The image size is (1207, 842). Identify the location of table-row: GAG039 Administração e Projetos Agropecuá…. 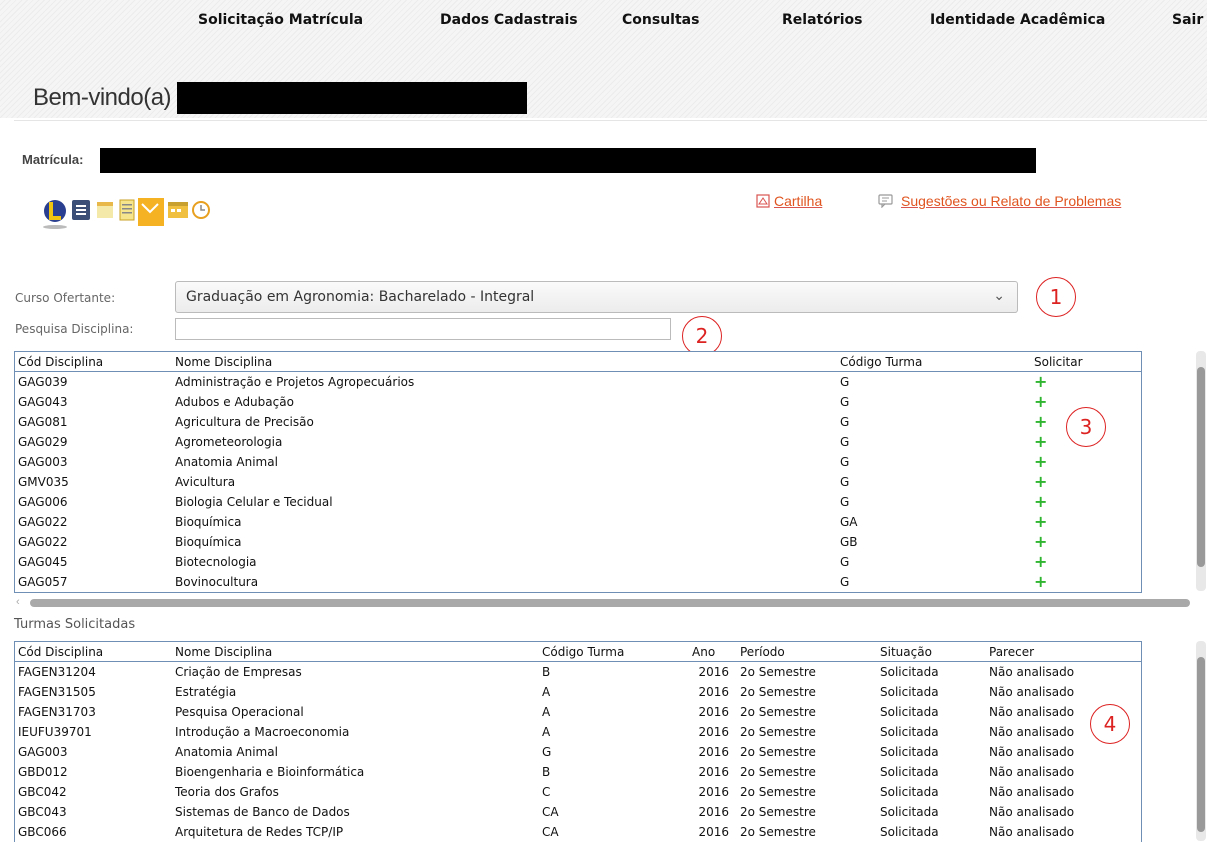
(578, 382).